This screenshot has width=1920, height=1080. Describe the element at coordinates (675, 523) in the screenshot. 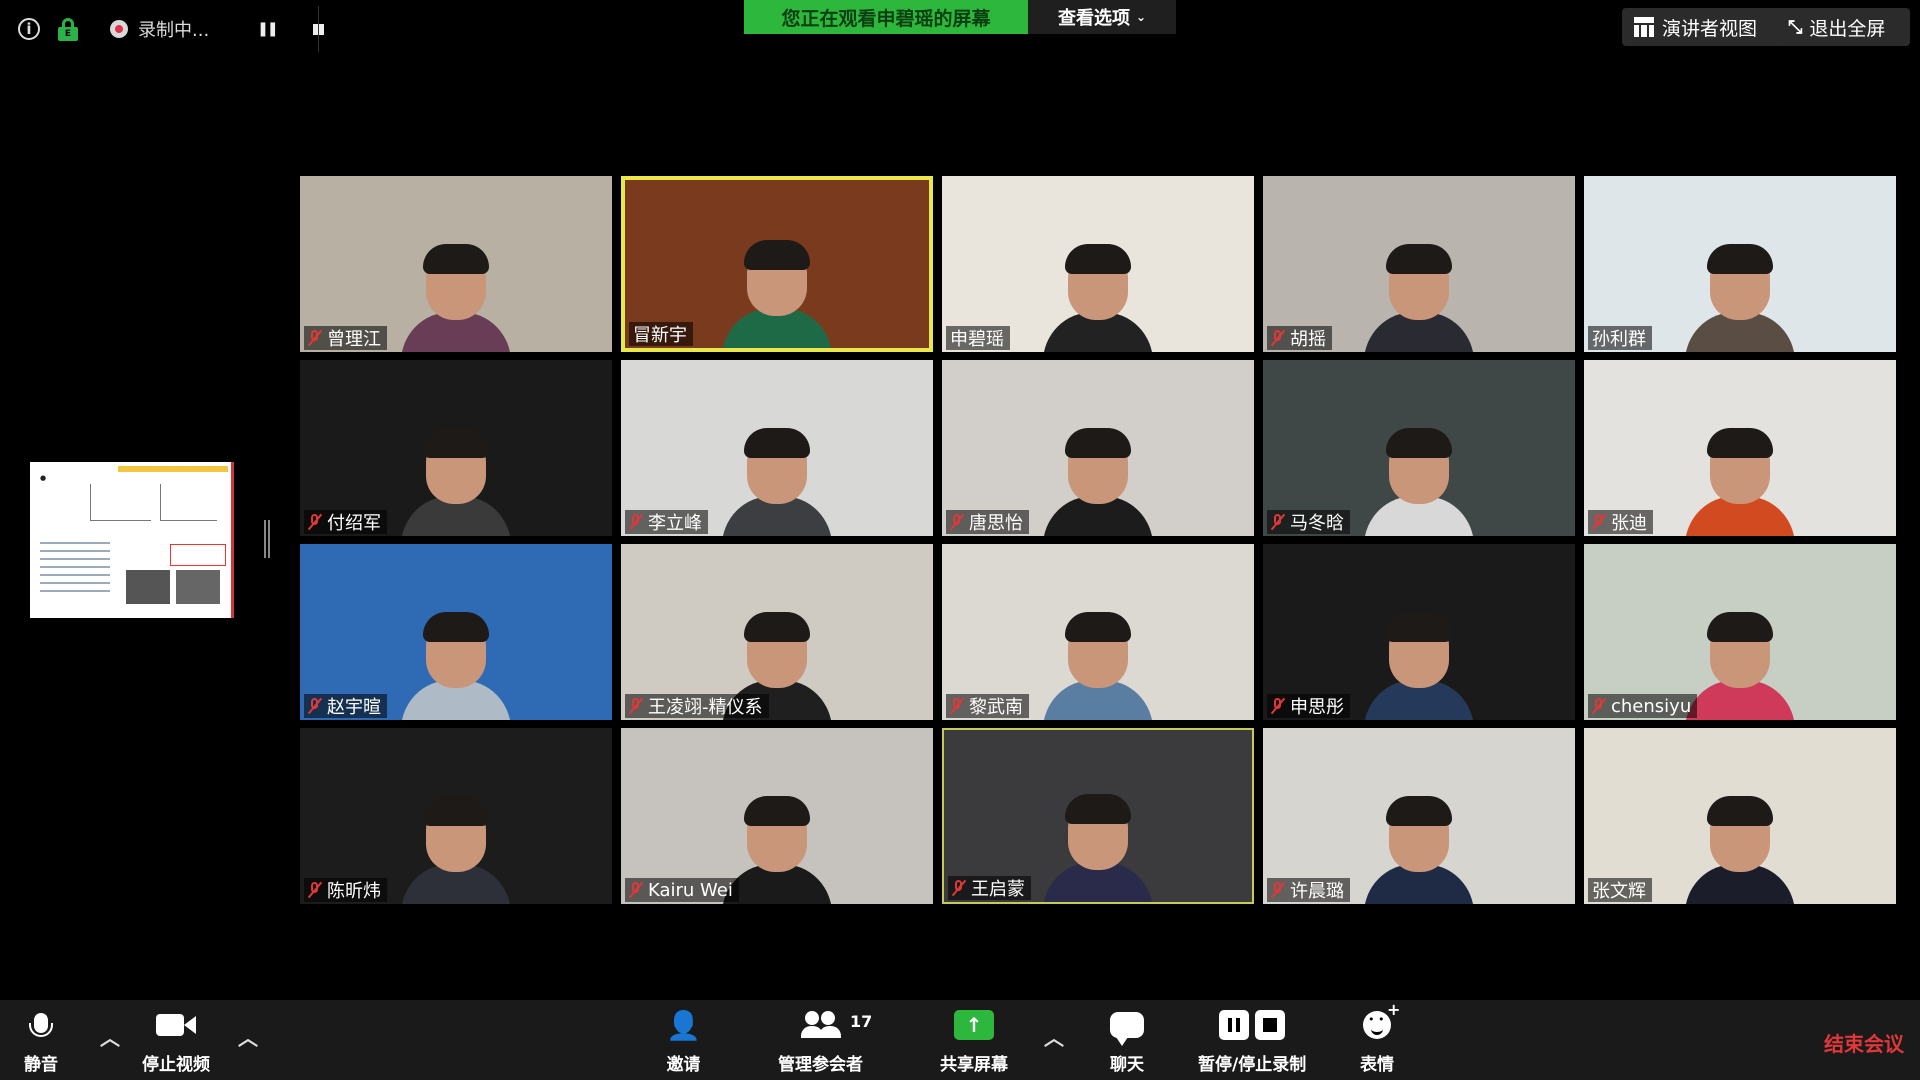

I see `participant-name: 李立峰` at that location.